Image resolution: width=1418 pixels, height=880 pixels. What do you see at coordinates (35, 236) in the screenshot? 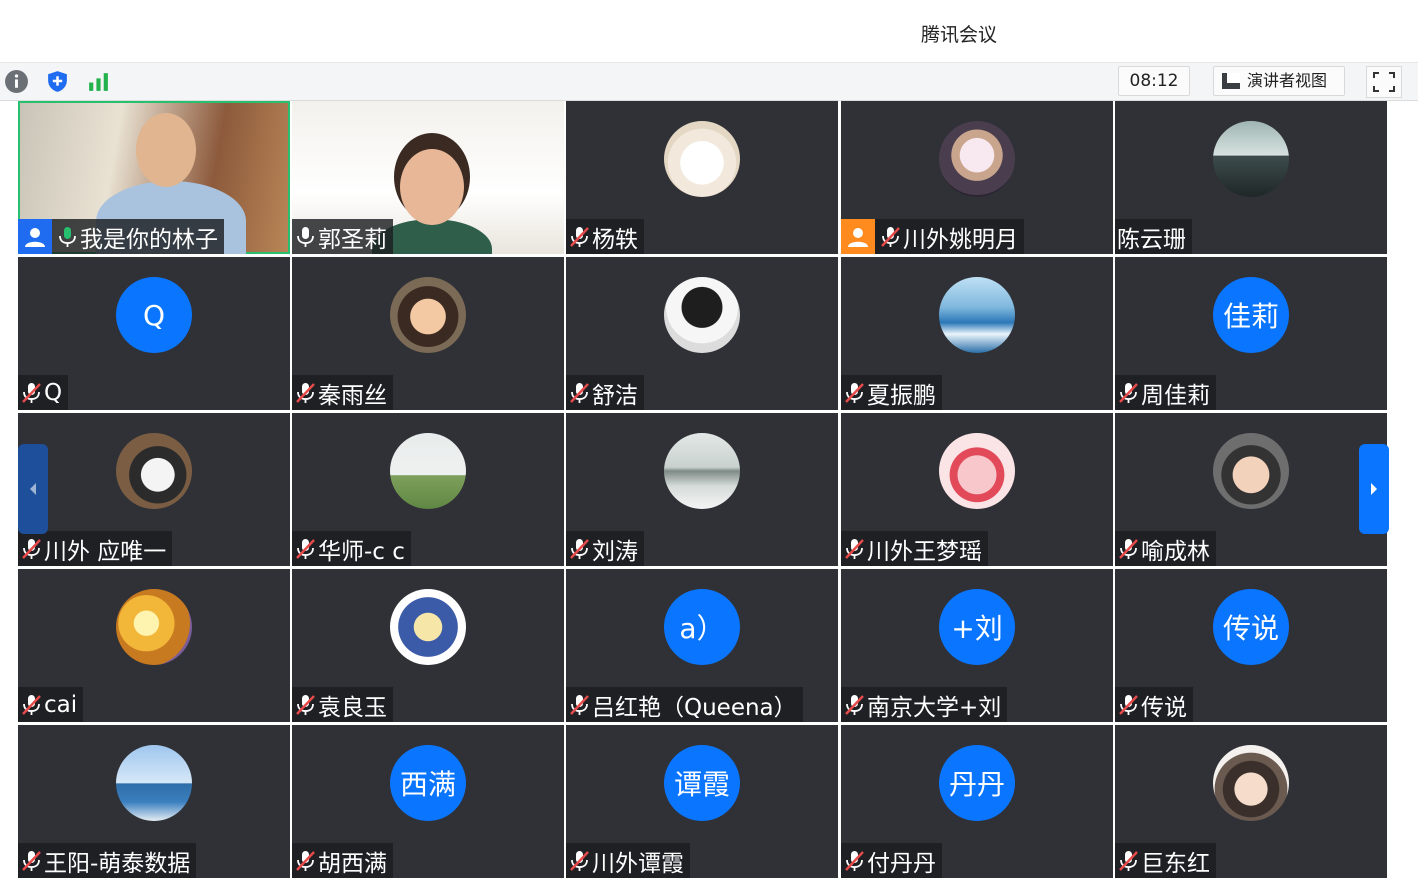
I see `host-badge-icon` at bounding box center [35, 236].